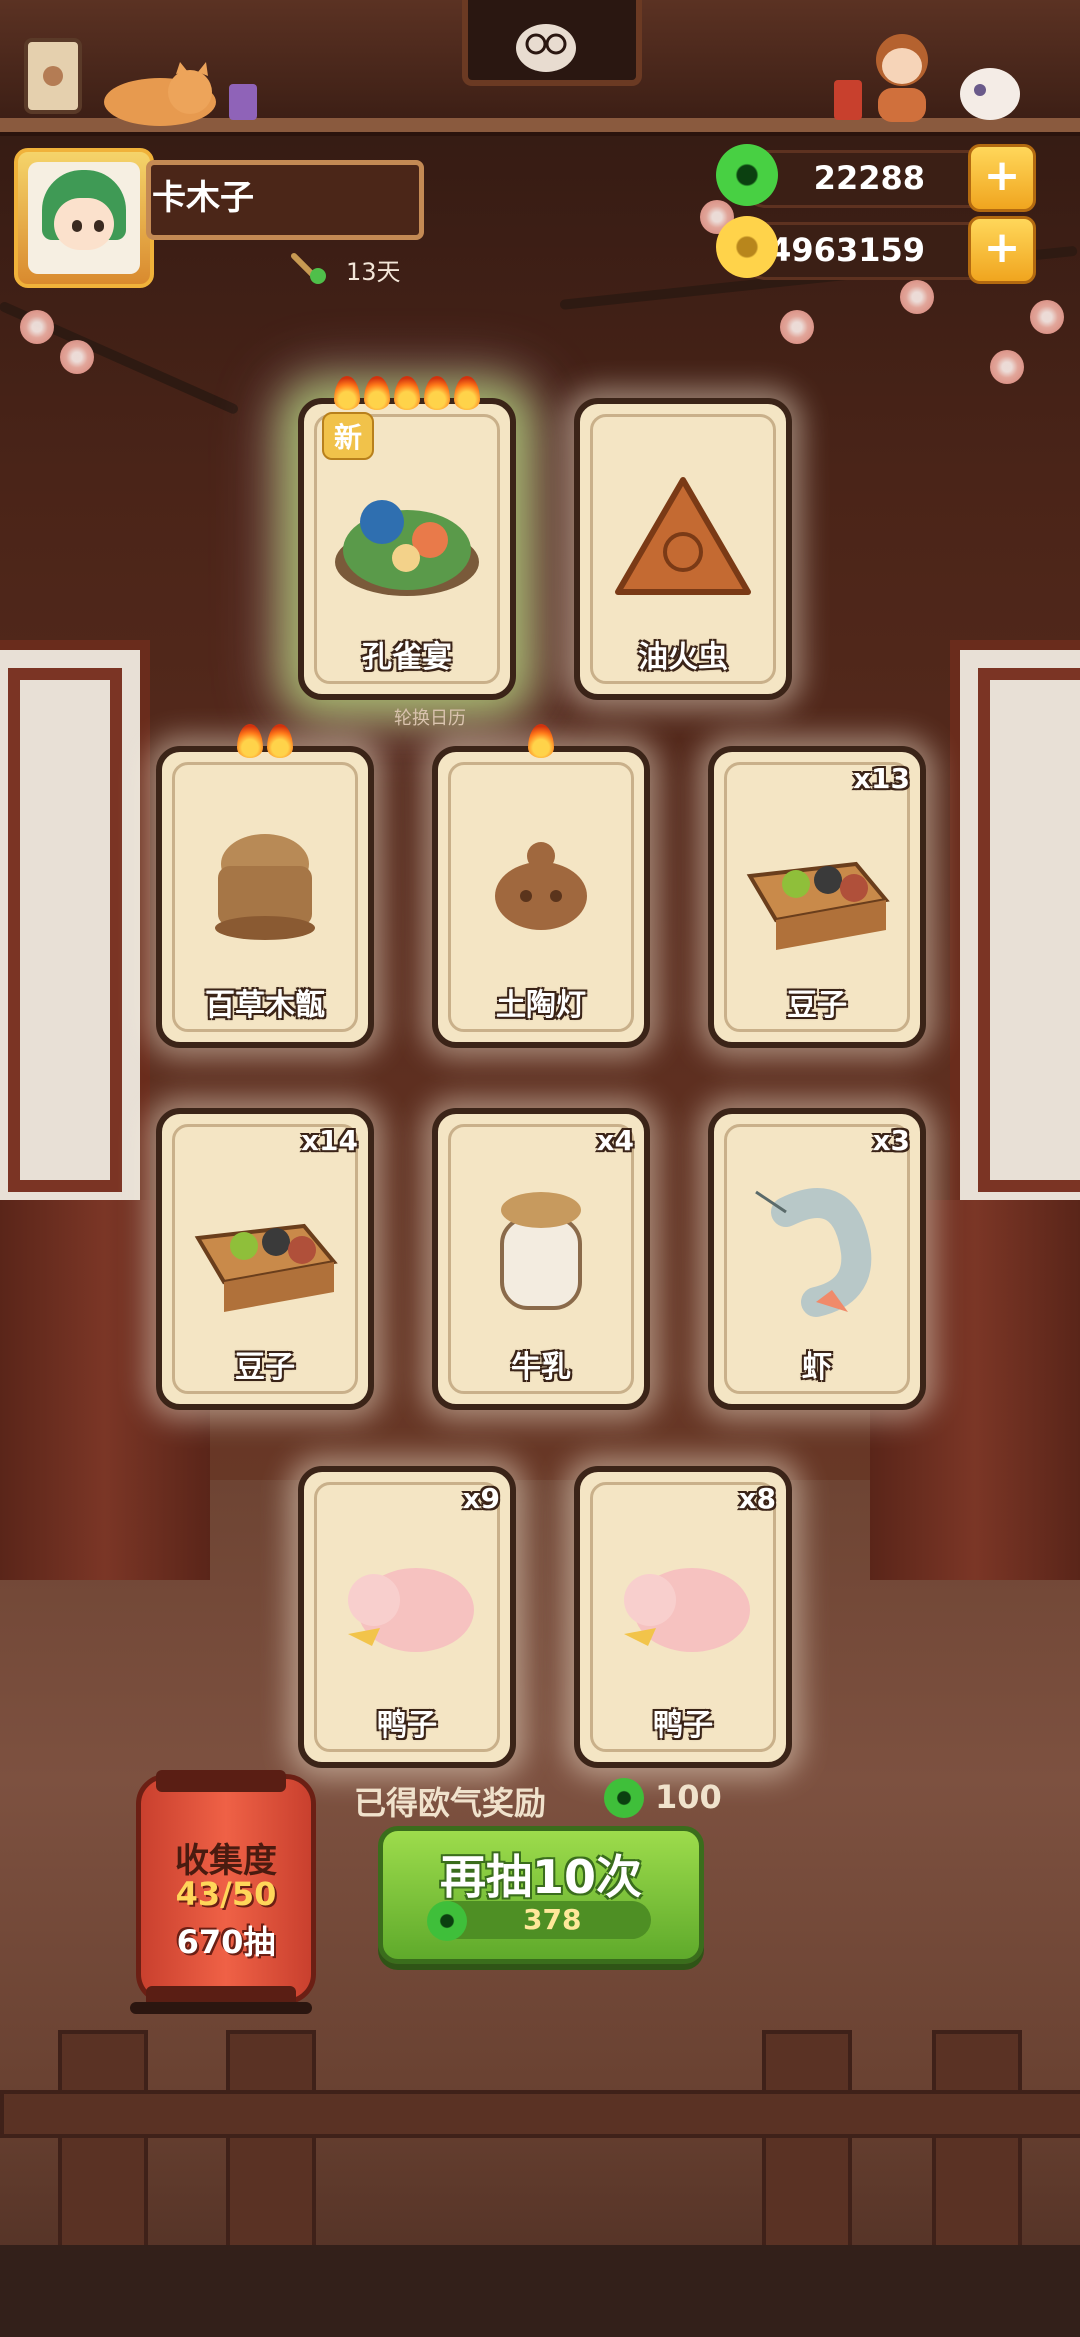  I want to click on draw-cost: 378, so click(539, 1921).